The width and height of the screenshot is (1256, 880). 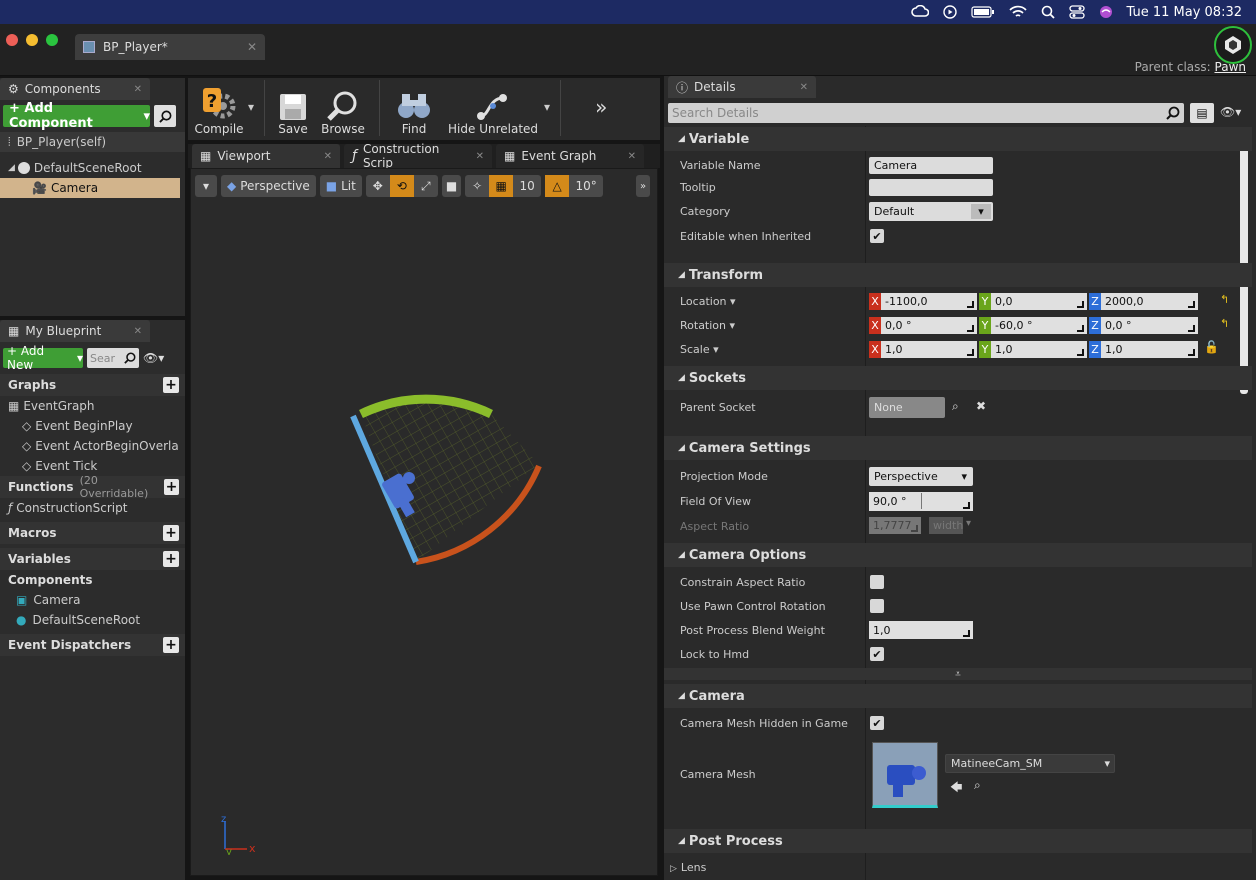 What do you see at coordinates (293, 108) in the screenshot?
I see `save-button: Save` at bounding box center [293, 108].